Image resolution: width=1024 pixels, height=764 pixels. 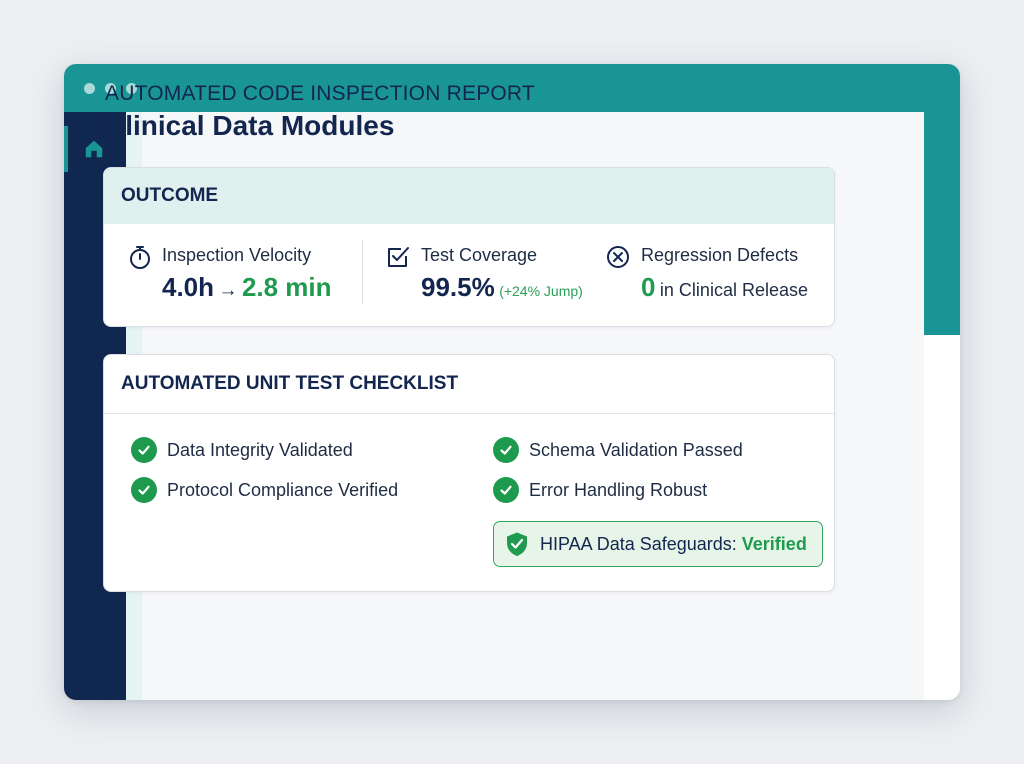 What do you see at coordinates (720, 255) in the screenshot?
I see `defects-label: Regression Defects` at bounding box center [720, 255].